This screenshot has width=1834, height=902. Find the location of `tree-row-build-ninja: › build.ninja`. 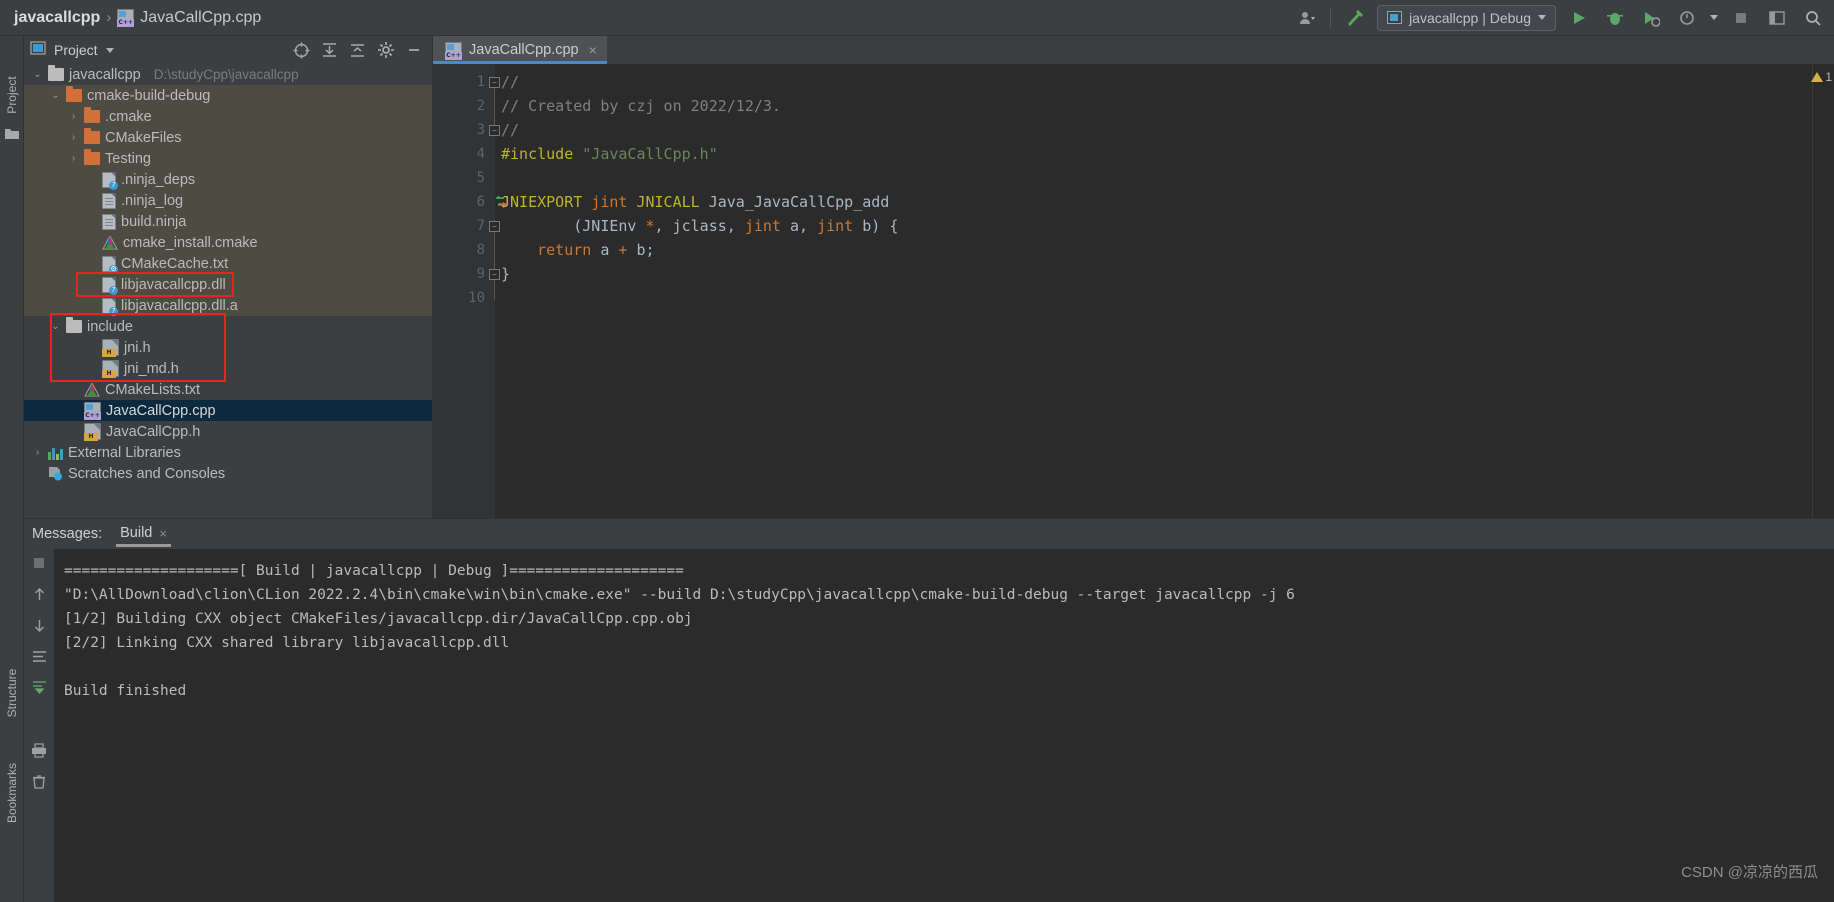

tree-row-build-ninja: › build.ninja is located at coordinates (228, 221).